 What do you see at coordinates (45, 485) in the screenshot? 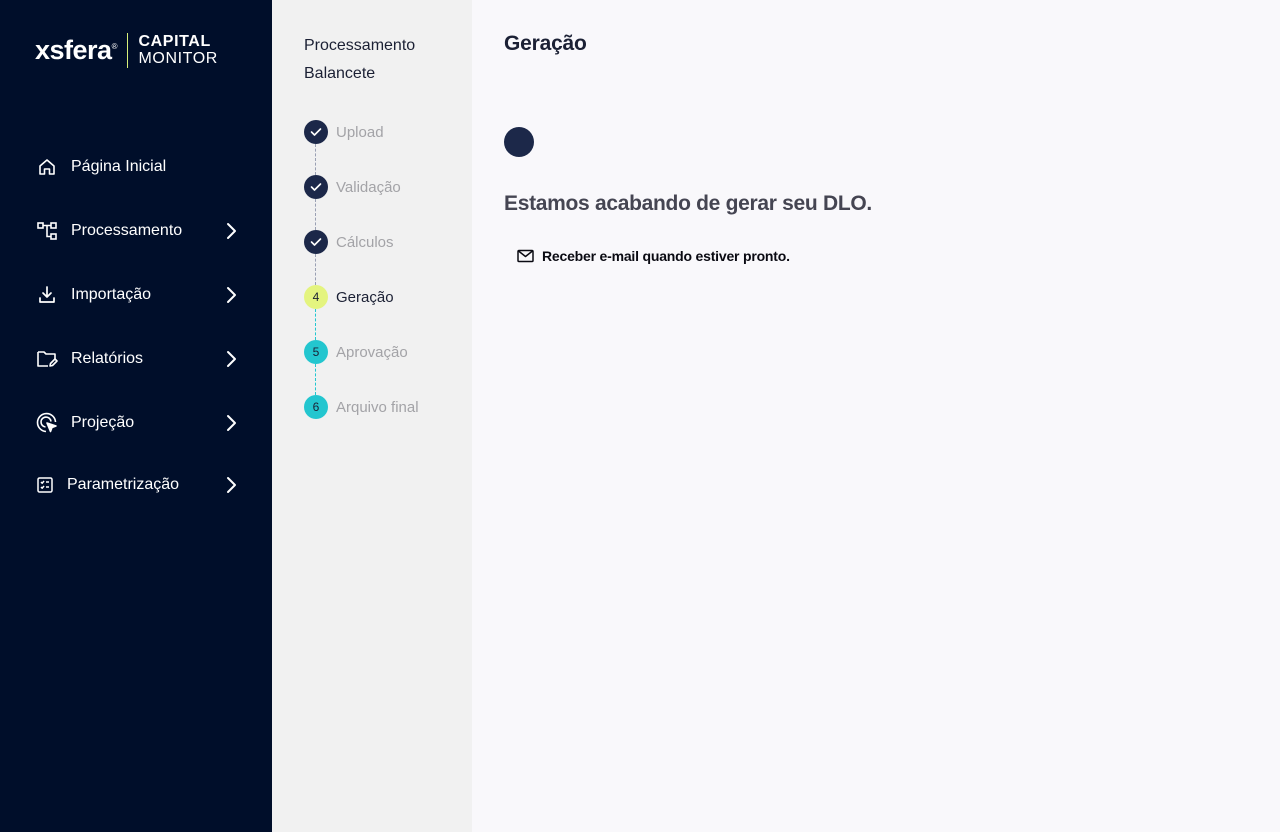
I see `checklist-icon` at bounding box center [45, 485].